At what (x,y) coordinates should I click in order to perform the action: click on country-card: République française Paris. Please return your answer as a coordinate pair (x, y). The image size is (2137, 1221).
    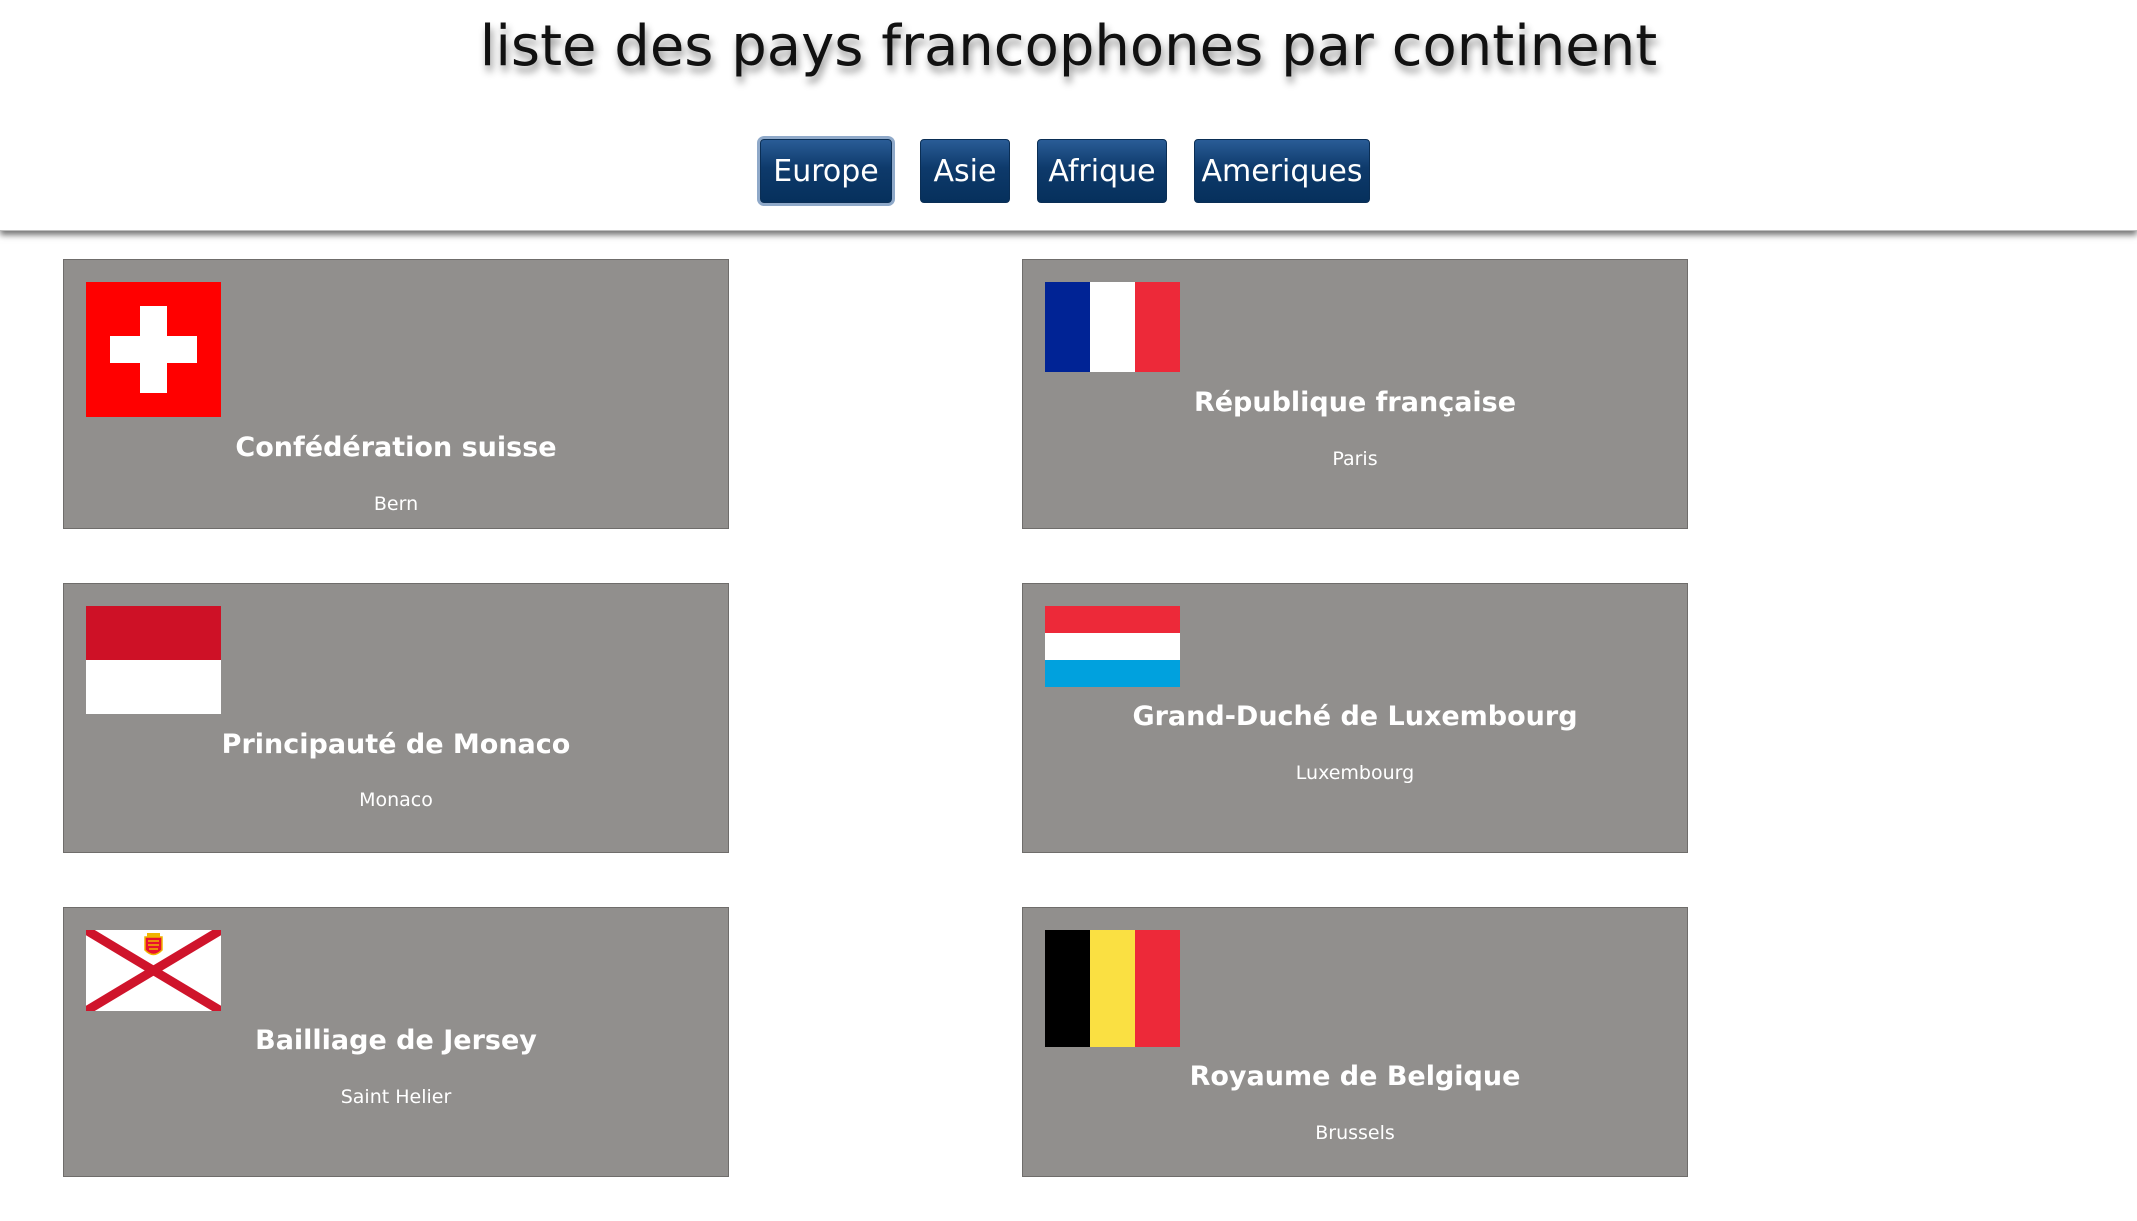
    Looking at the image, I should click on (1355, 394).